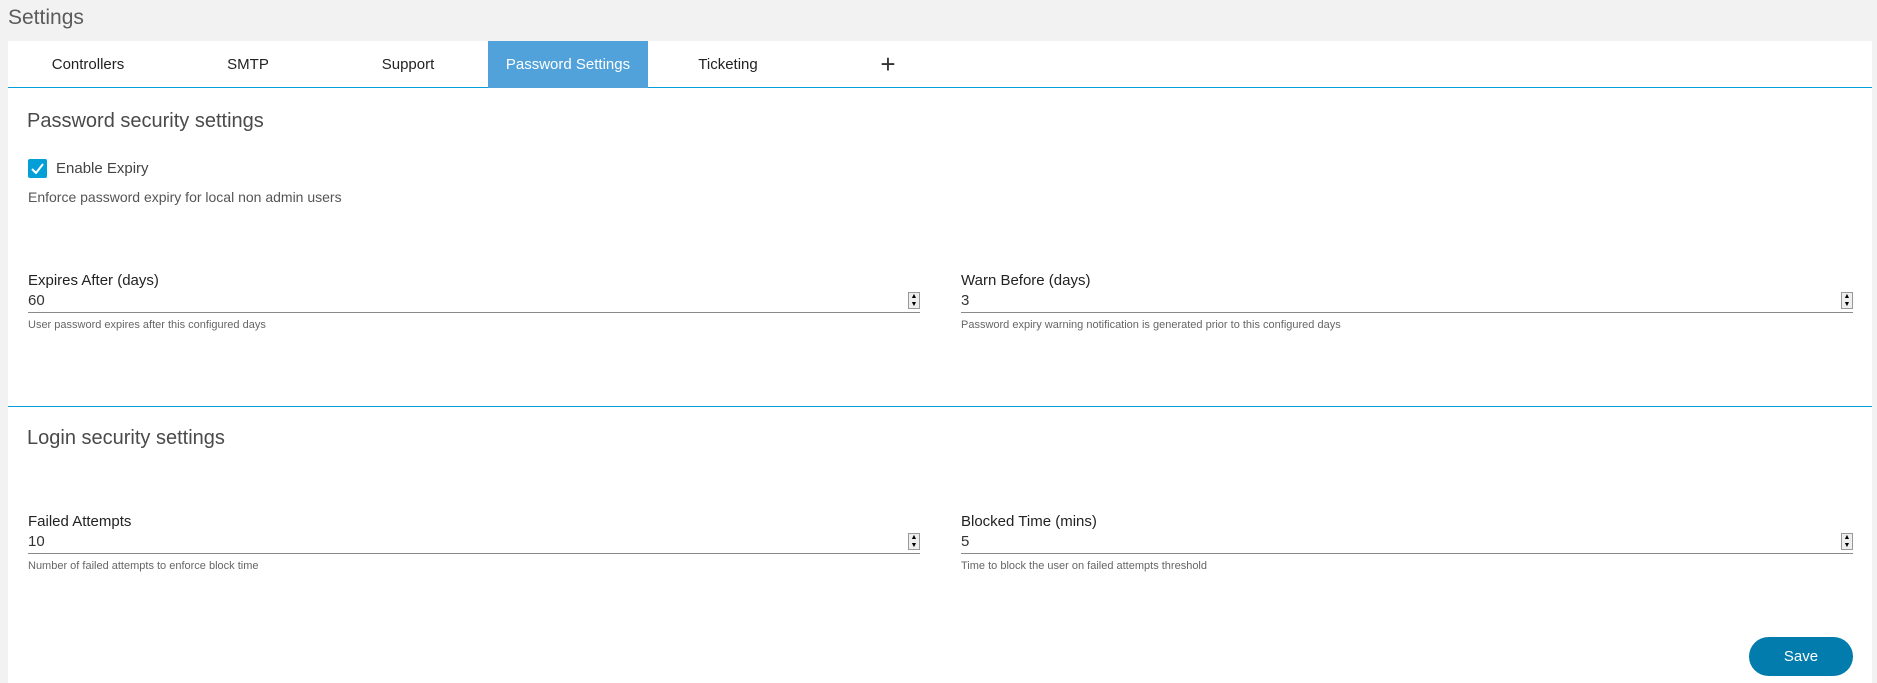 This screenshot has width=1877, height=683. Describe the element at coordinates (965, 541) in the screenshot. I see `blocked-time-input: 5` at that location.